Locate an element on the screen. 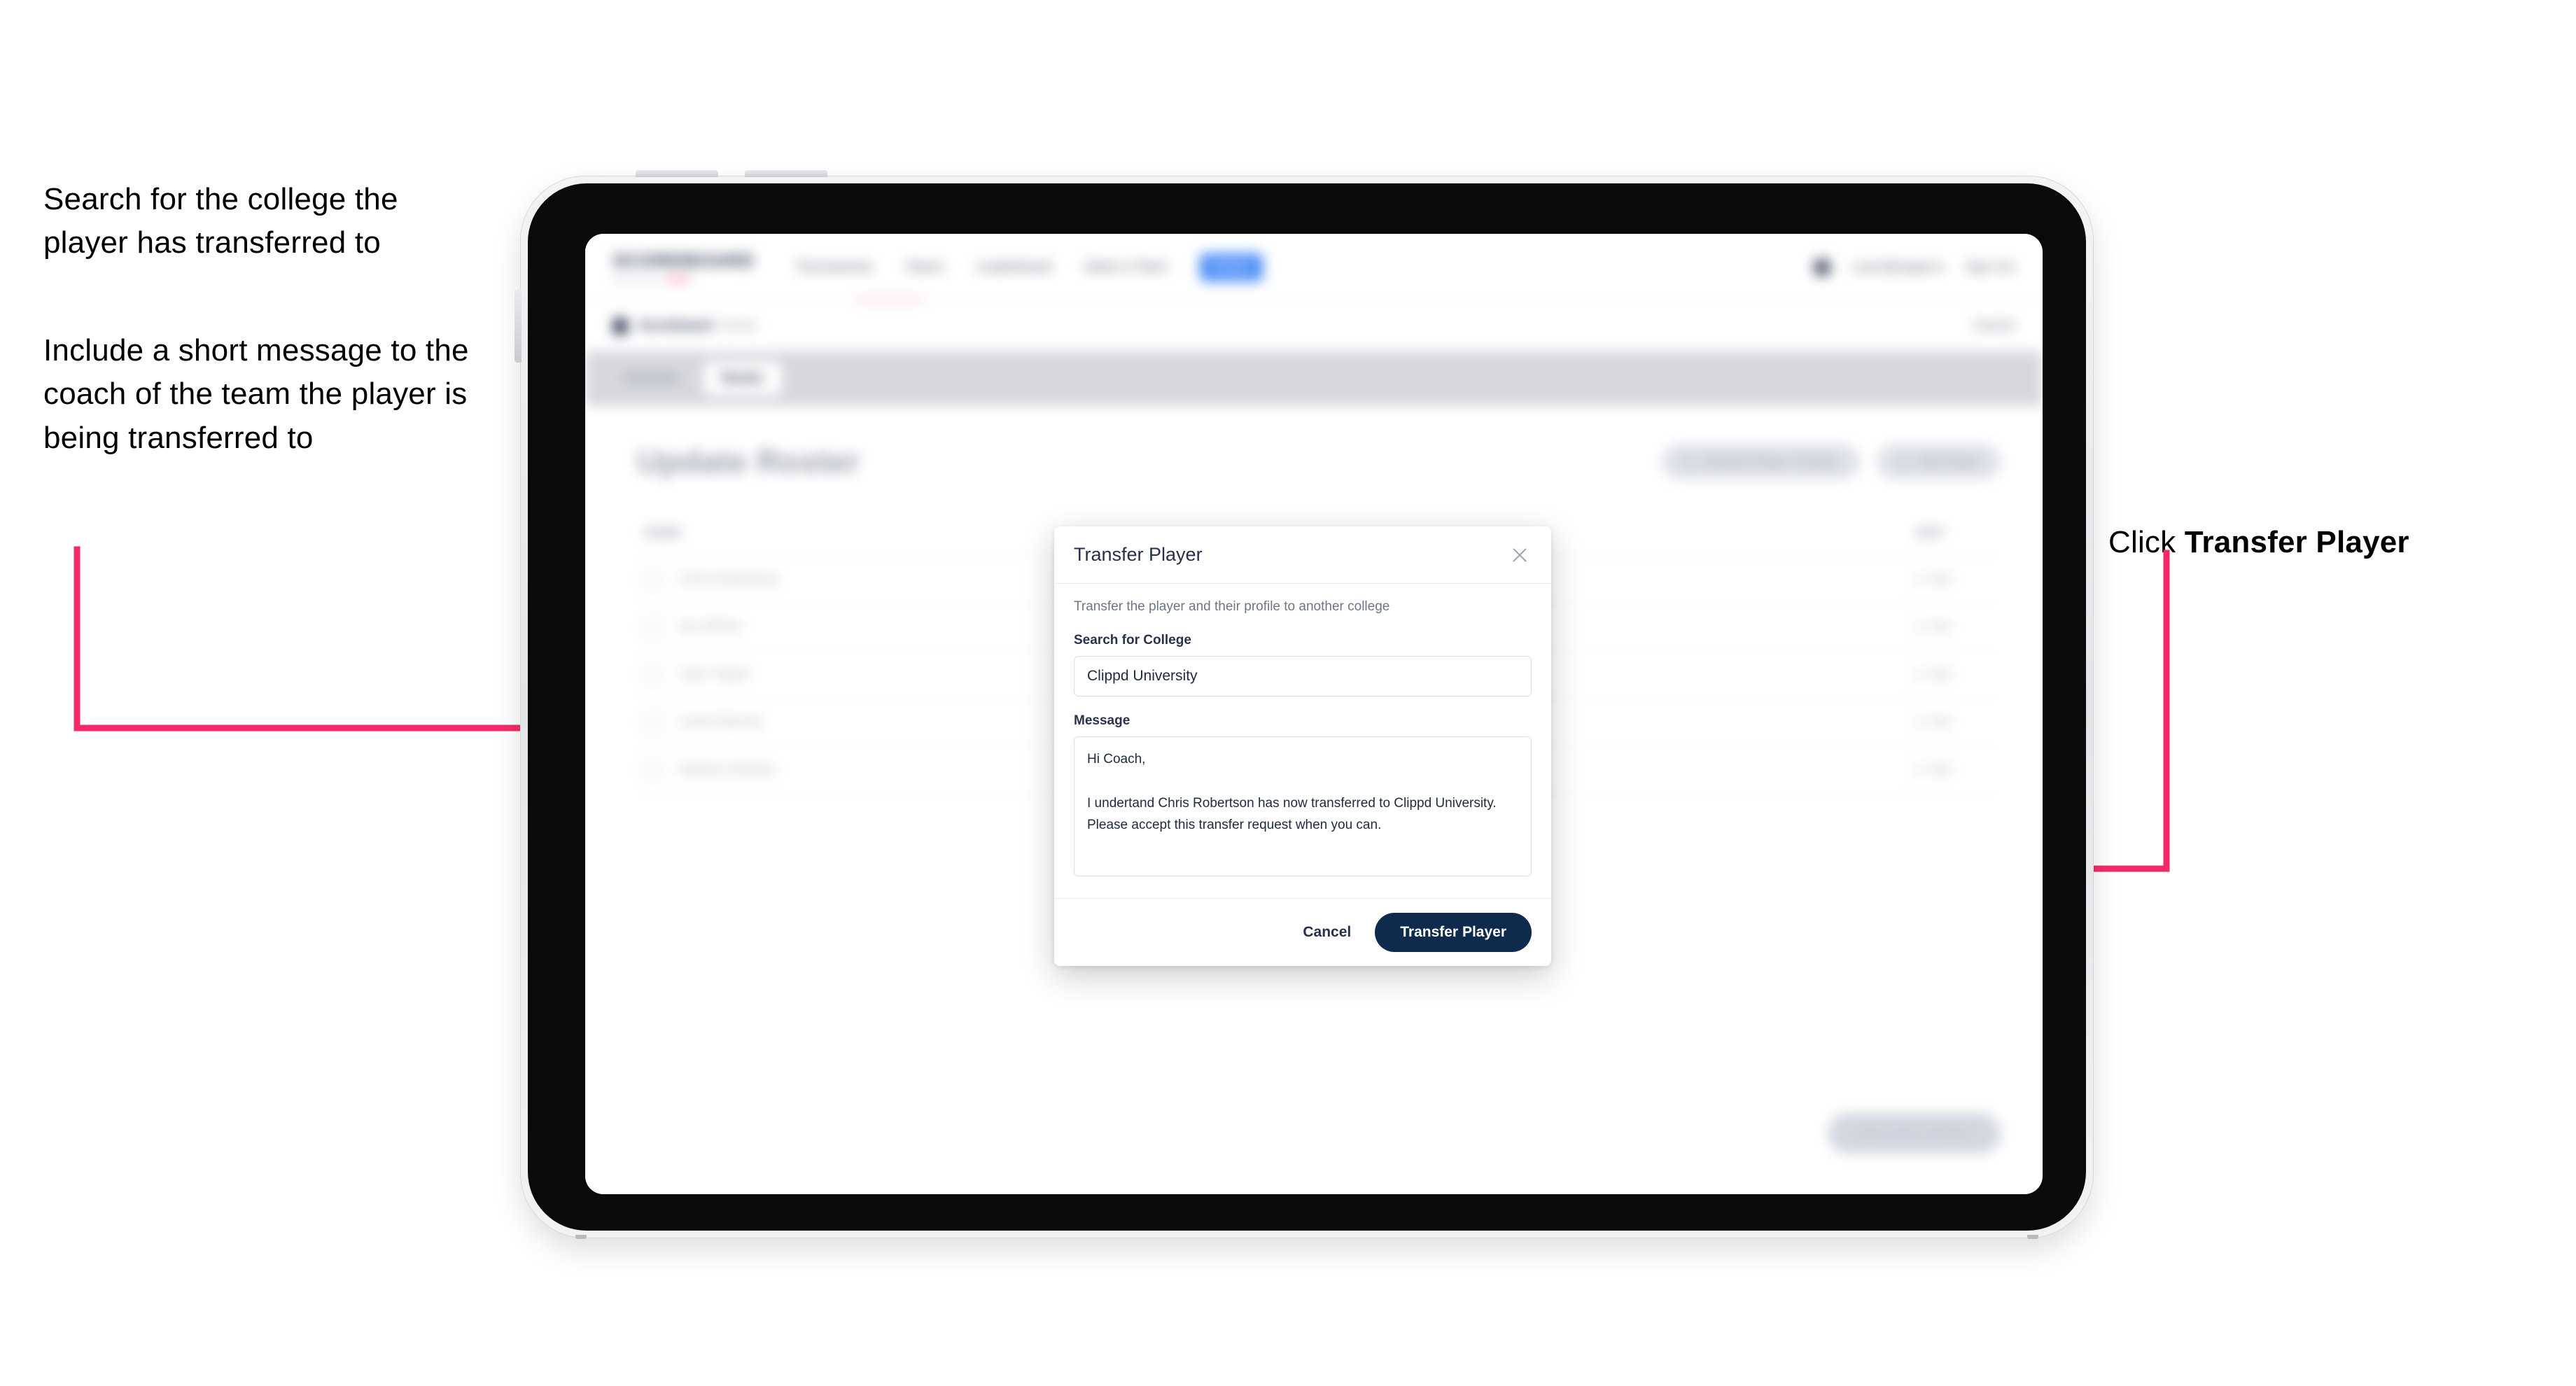 The width and height of the screenshot is (2576, 1386). app-logo: SCOREBOARD powered by clippd is located at coordinates (684, 267).